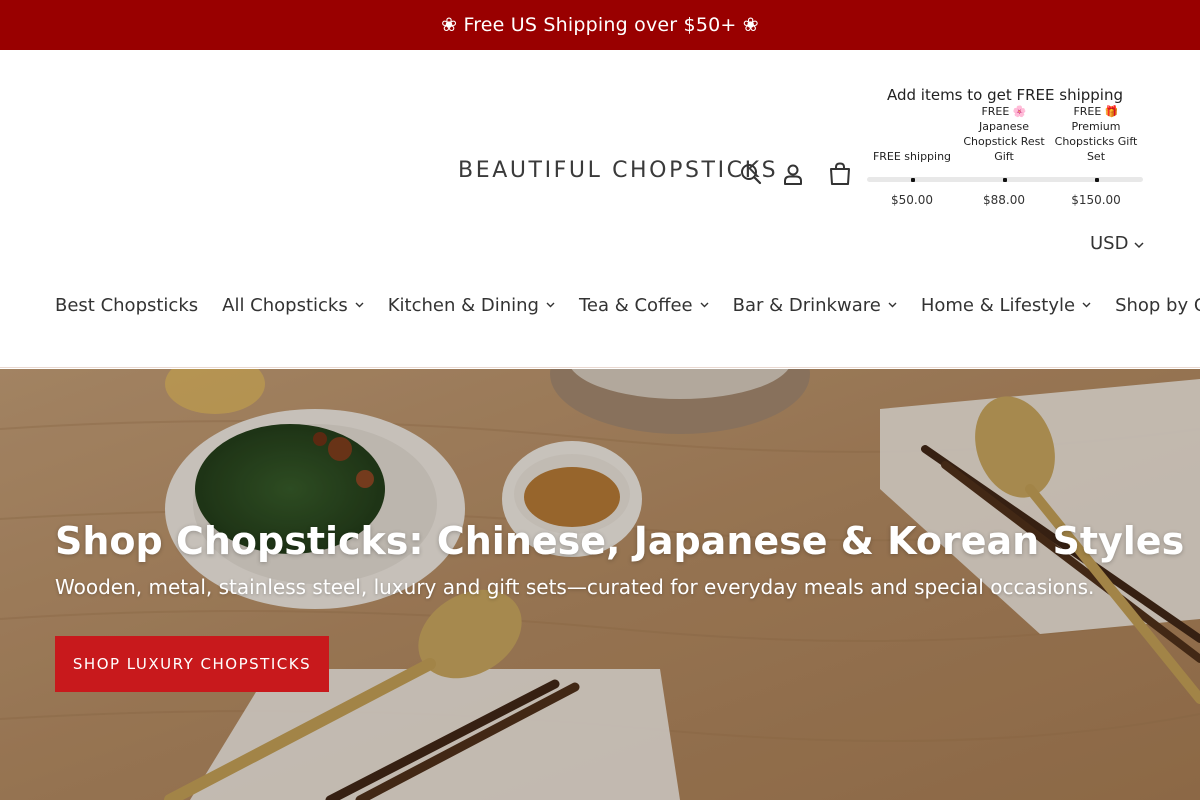 The width and height of the screenshot is (1200, 800). Describe the element at coordinates (463, 305) in the screenshot. I see `nav-item-label: Kitchen & Dining` at that location.